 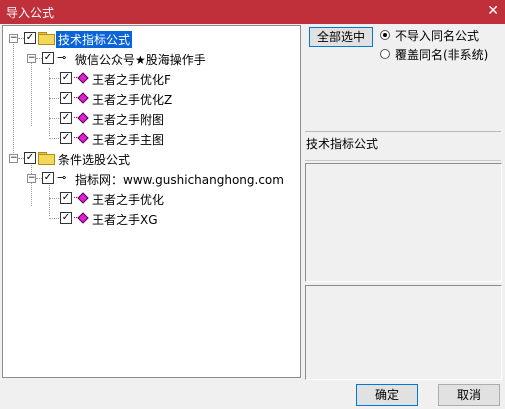 What do you see at coordinates (131, 79) in the screenshot?
I see `node-label: 王者之手优化F` at bounding box center [131, 79].